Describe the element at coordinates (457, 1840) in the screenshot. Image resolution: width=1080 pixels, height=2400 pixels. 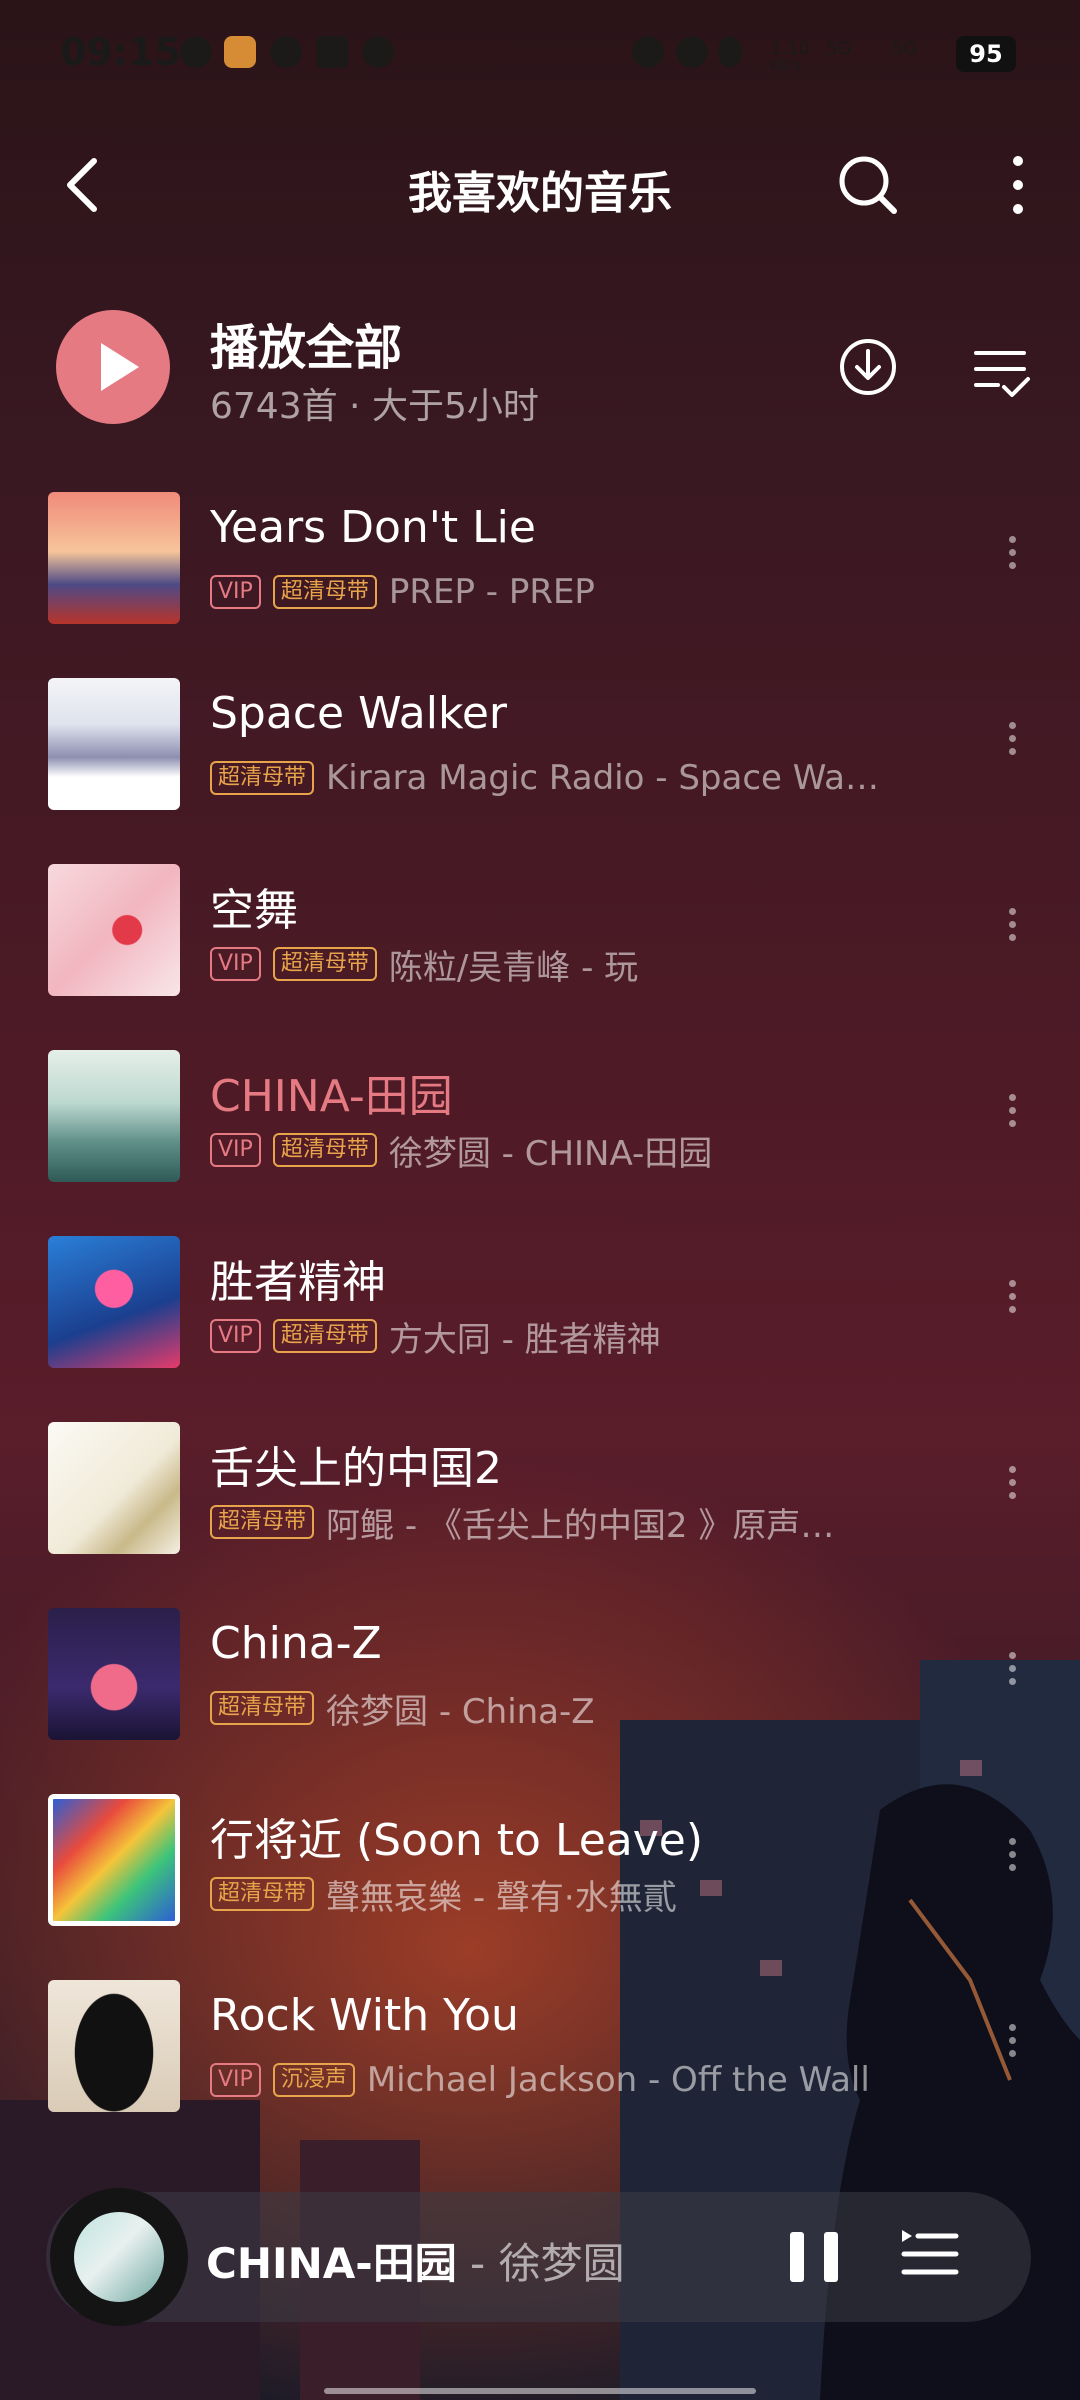
I see `song-title: 行将近 (Soon to Leave)` at that location.